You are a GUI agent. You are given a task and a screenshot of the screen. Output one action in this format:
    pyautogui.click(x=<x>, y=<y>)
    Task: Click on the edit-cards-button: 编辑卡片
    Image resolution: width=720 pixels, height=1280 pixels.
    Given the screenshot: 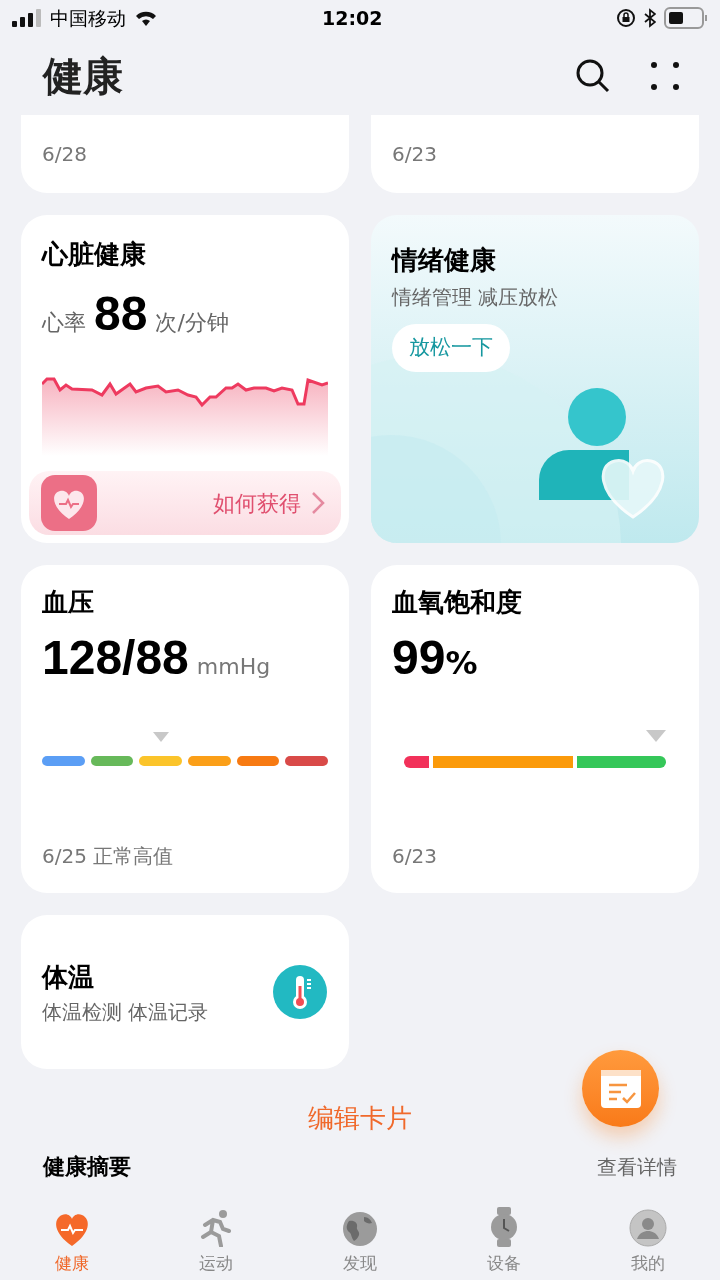 What is the action you would take?
    pyautogui.click(x=360, y=1118)
    